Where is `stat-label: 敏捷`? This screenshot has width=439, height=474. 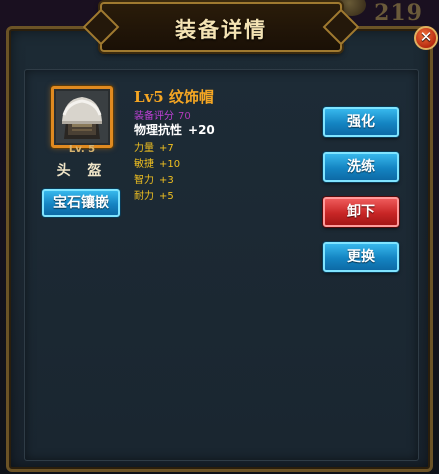
stat-label: 敏捷 is located at coordinates (144, 164).